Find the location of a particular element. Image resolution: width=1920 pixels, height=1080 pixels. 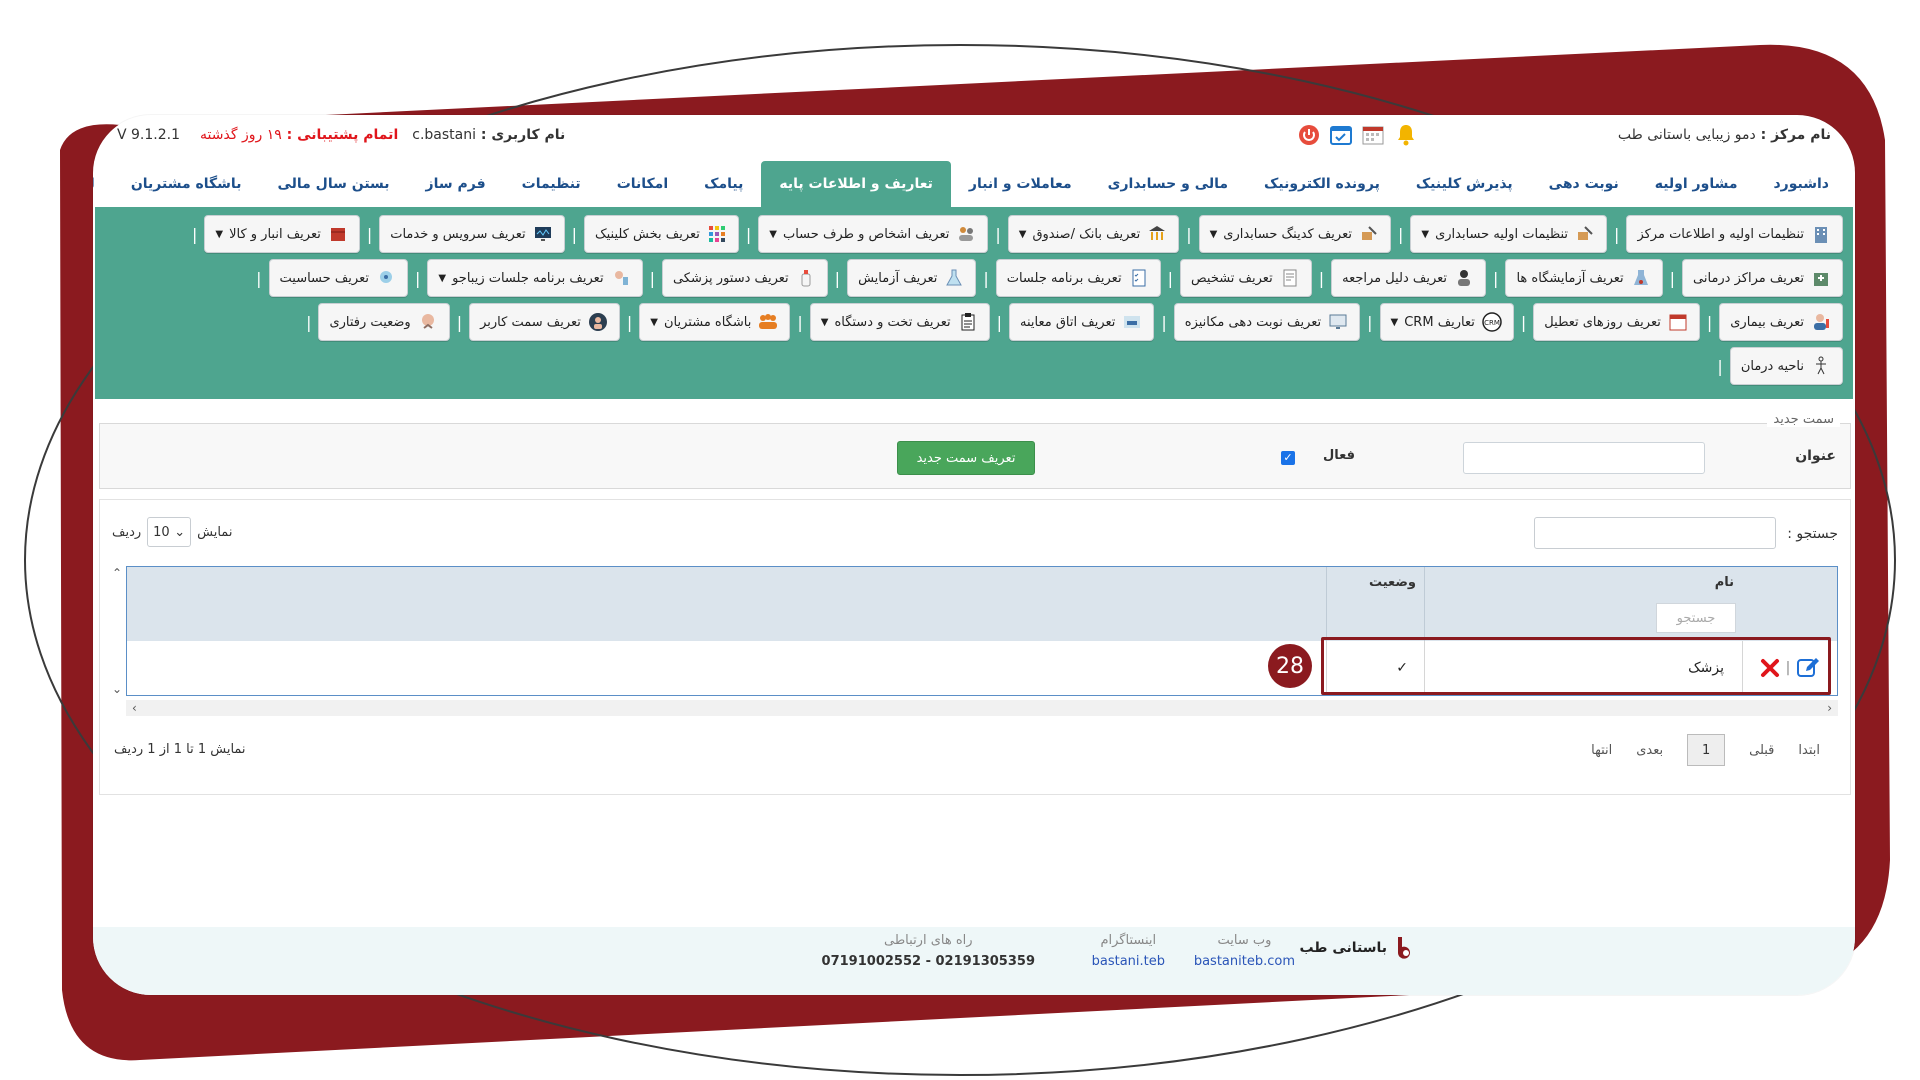

toolbar-button: تعریف اشخاص و طرف حساب ▼ is located at coordinates (873, 234).